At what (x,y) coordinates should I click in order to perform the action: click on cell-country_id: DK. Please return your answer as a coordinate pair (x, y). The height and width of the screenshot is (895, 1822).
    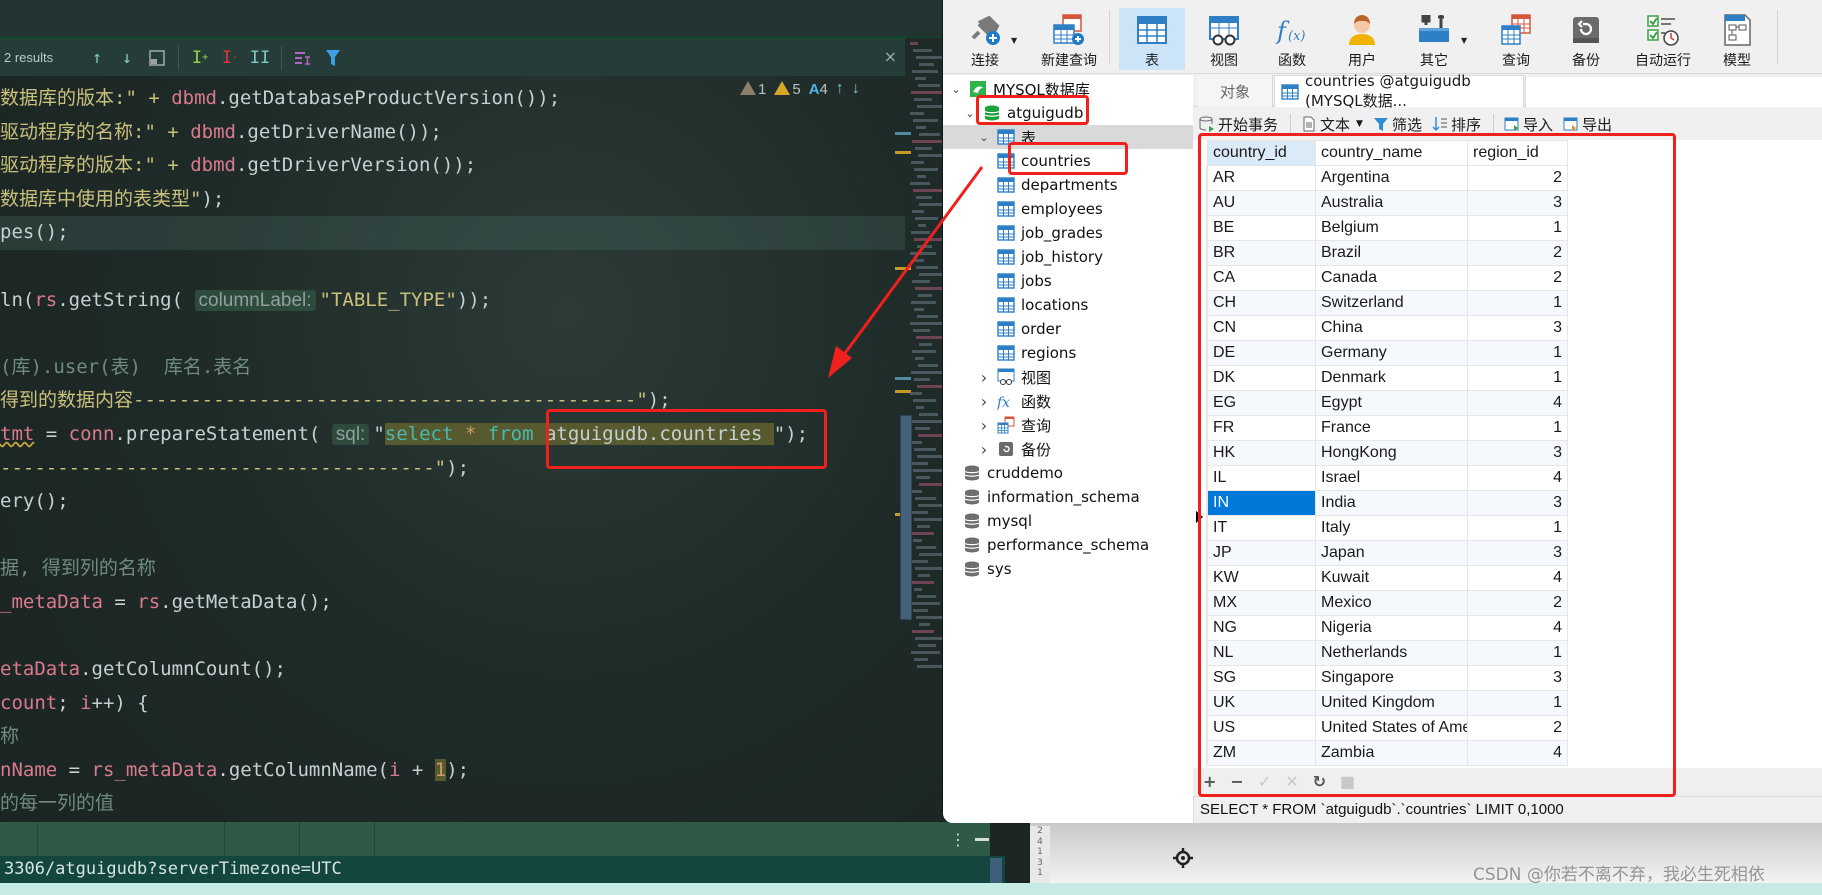
    Looking at the image, I should click on (1261, 378).